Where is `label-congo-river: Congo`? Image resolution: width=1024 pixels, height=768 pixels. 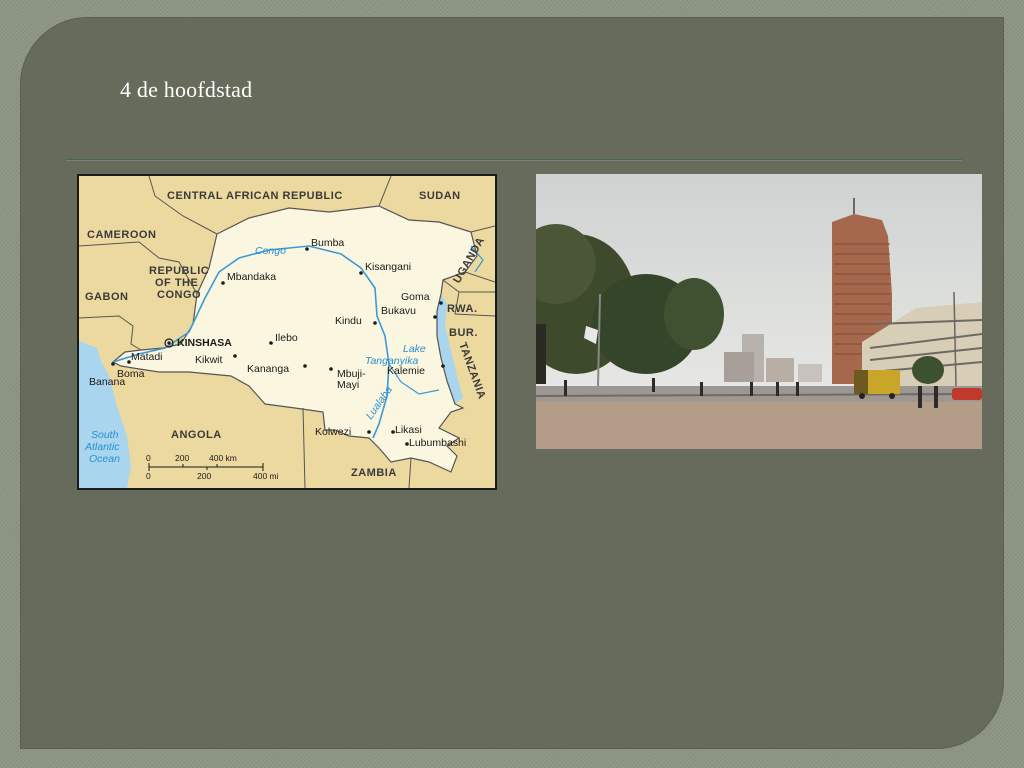 label-congo-river: Congo is located at coordinates (270, 251).